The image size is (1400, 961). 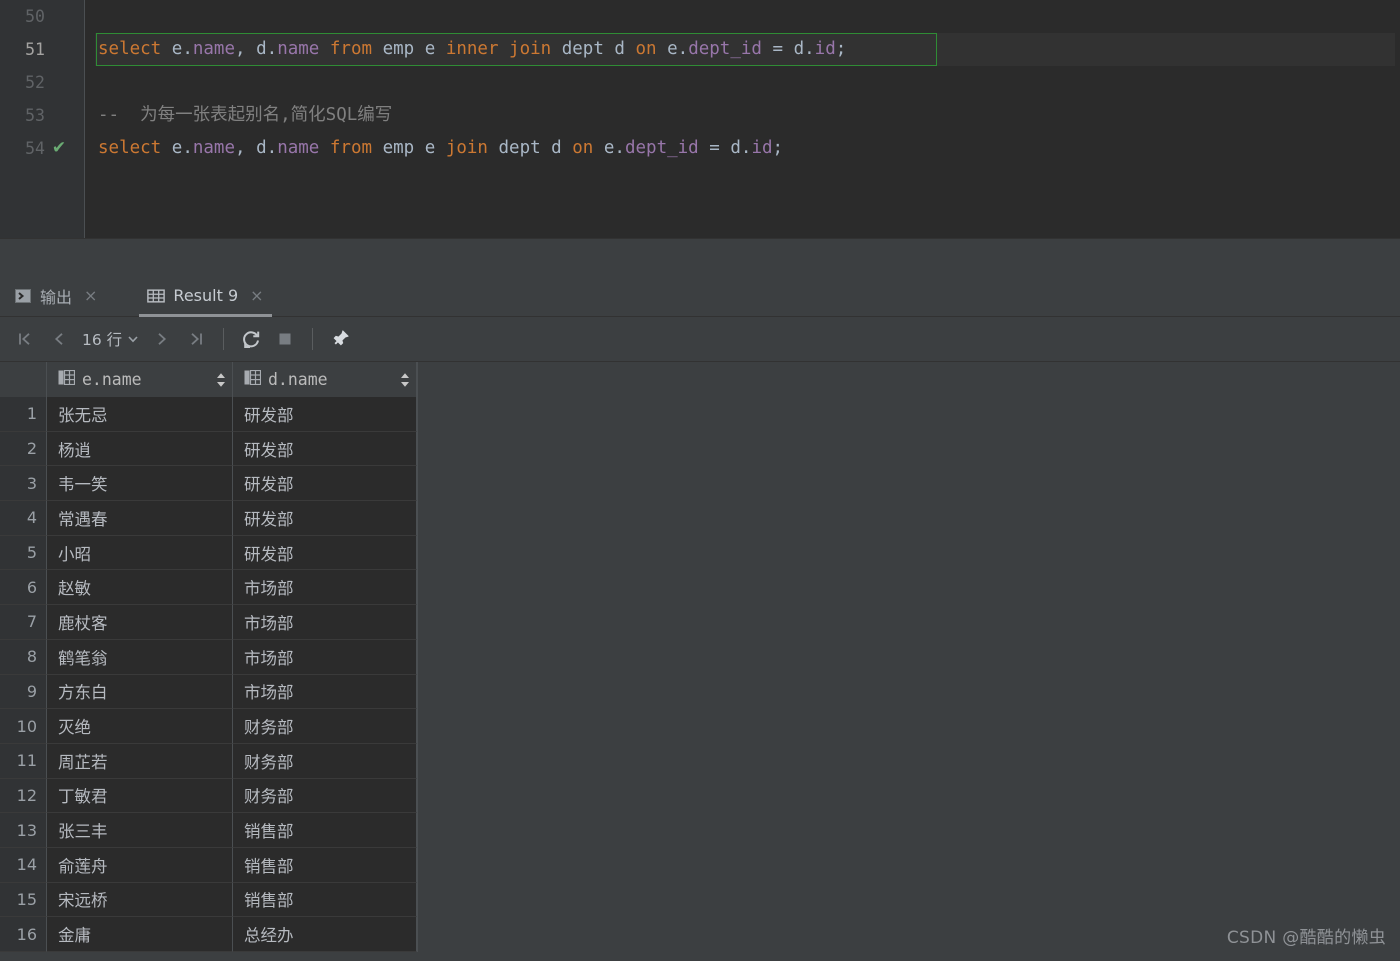 What do you see at coordinates (140, 692) in the screenshot?
I see `cell-e-name: 方东白` at bounding box center [140, 692].